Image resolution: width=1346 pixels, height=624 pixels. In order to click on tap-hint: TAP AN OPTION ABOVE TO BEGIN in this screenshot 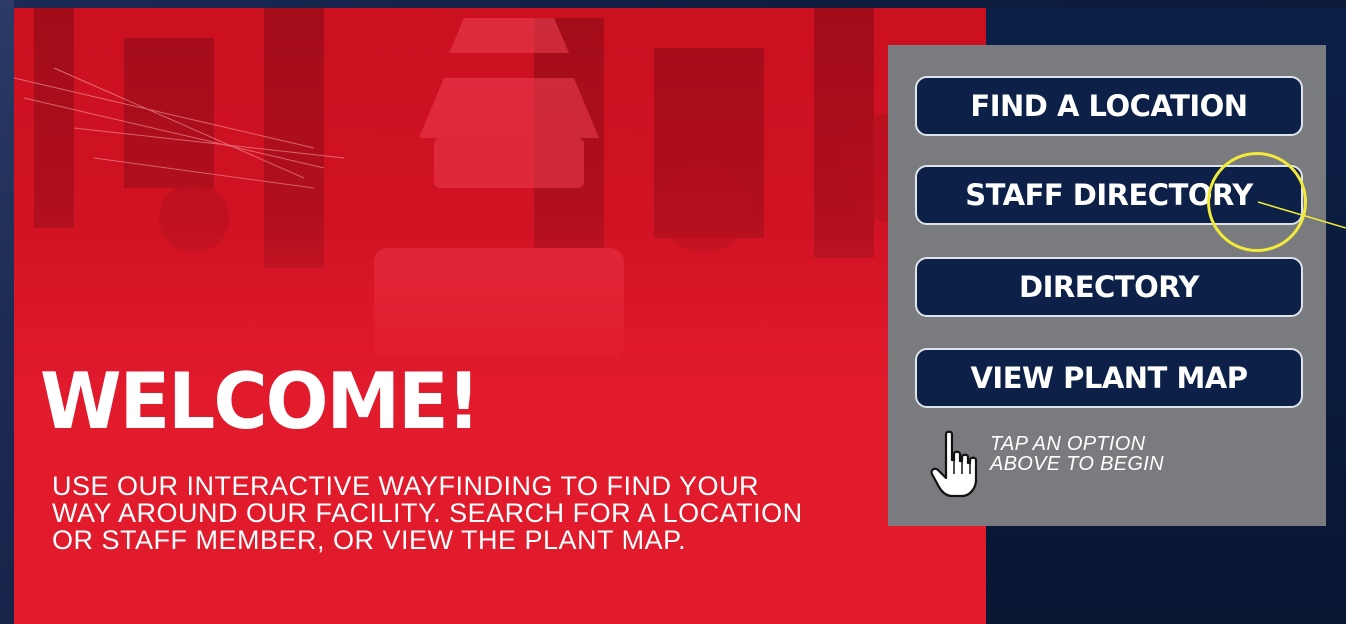, I will do `click(1108, 465)`.